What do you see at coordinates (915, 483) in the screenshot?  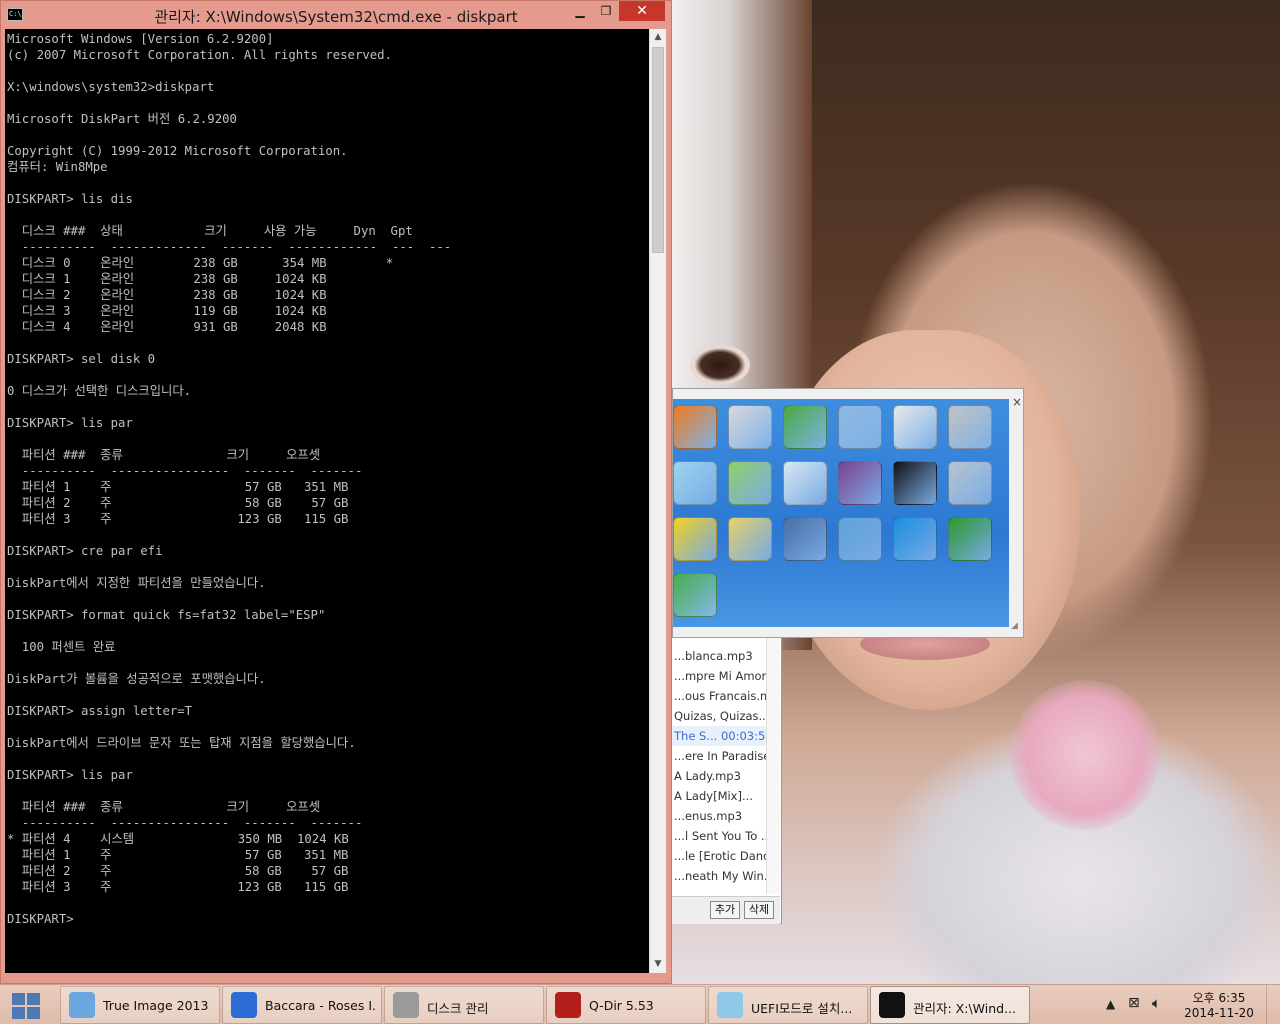 I see `7zip-icon` at bounding box center [915, 483].